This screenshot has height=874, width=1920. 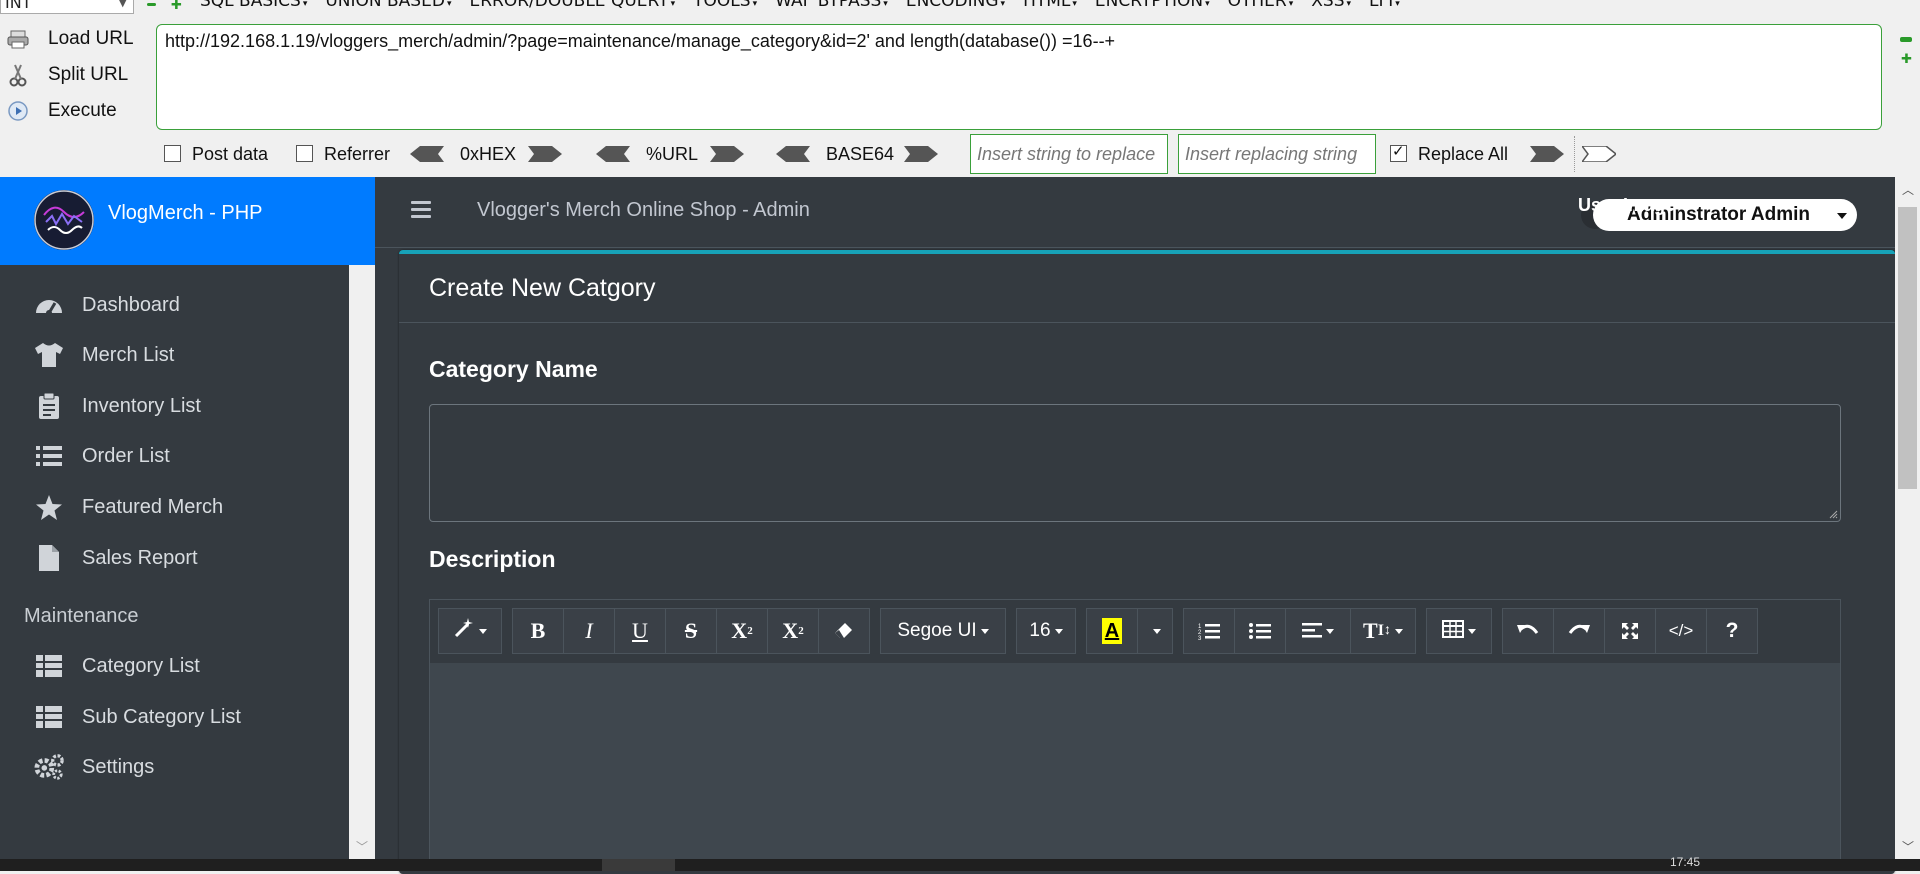 What do you see at coordinates (427, 154) in the screenshot?
I see `hex-decode-arrow-icon` at bounding box center [427, 154].